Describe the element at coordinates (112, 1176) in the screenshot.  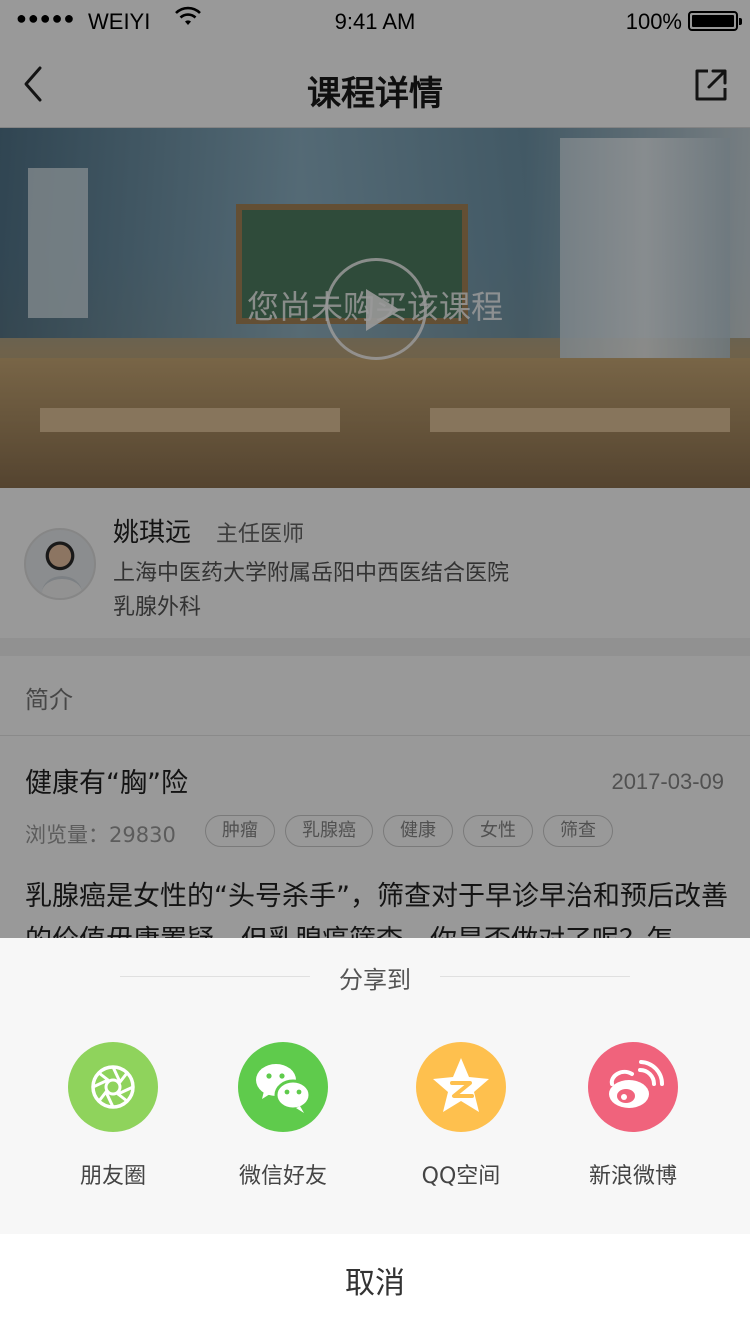
I see `share-option-label: 朋友圈` at that location.